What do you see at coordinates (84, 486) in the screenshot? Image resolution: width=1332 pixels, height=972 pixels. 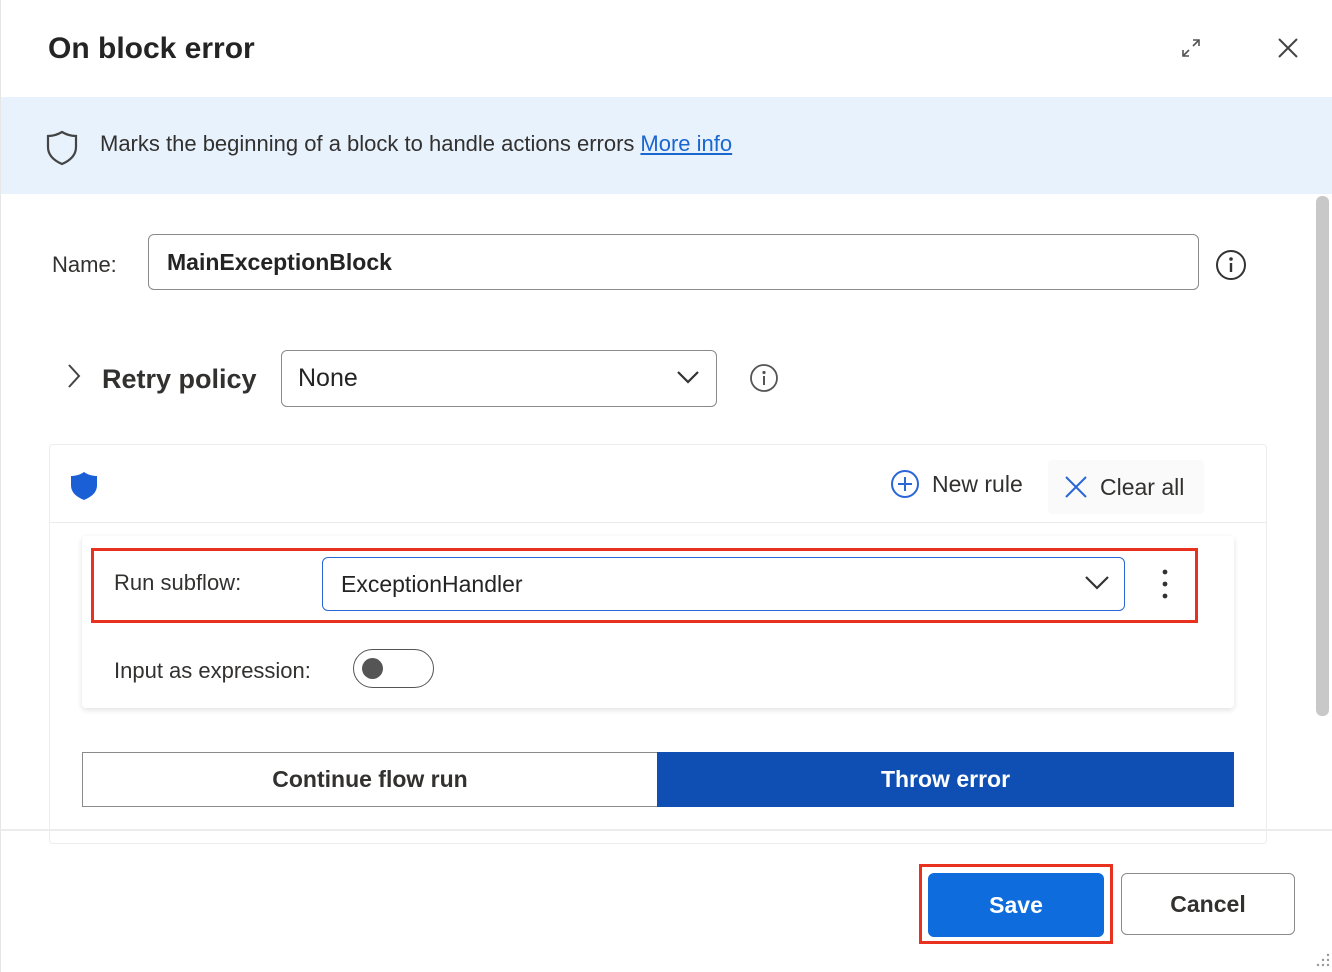 I see `shield-filled-icon` at bounding box center [84, 486].